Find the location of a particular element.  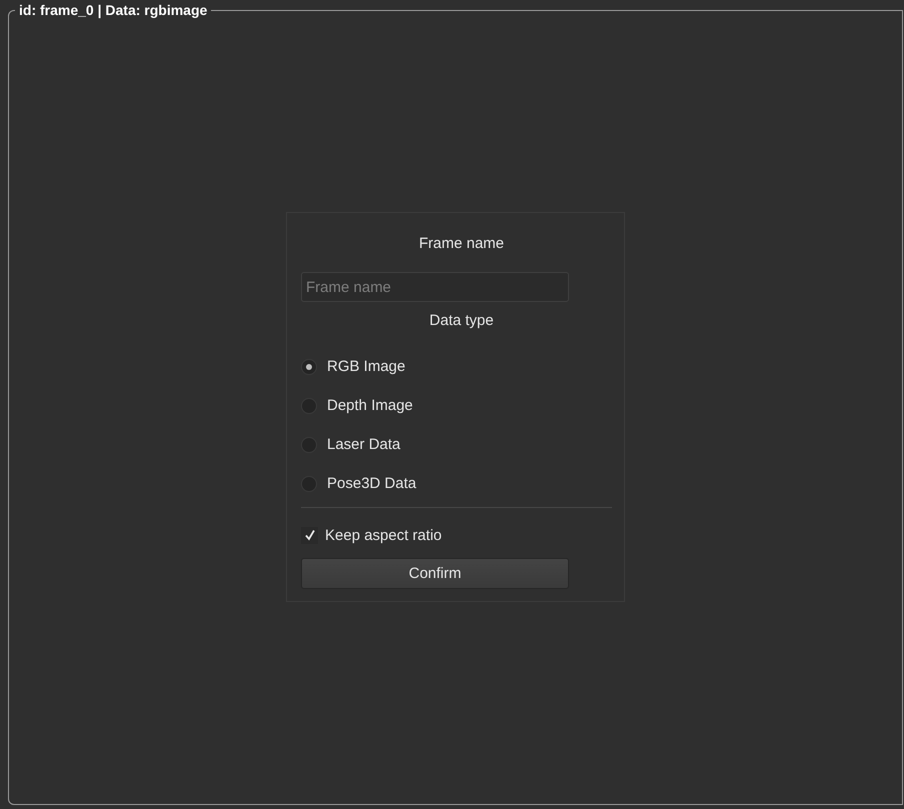

frame-name-label: Frame name is located at coordinates (462, 243).